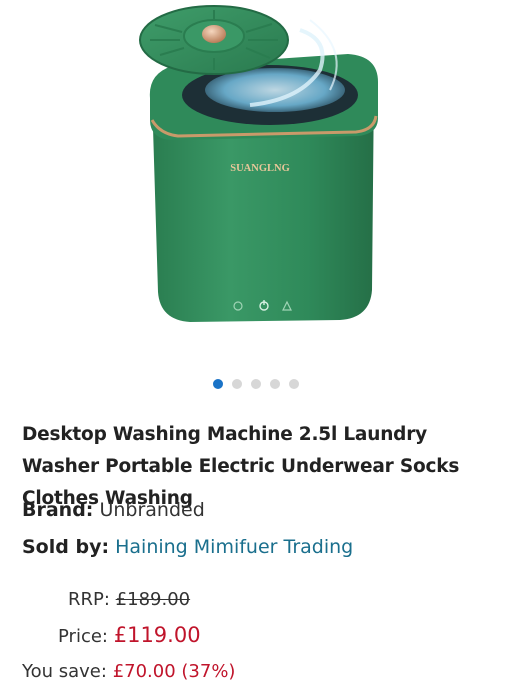 Image resolution: width=512 pixels, height=692 pixels. I want to click on image-carousel-dots, so click(256, 384).